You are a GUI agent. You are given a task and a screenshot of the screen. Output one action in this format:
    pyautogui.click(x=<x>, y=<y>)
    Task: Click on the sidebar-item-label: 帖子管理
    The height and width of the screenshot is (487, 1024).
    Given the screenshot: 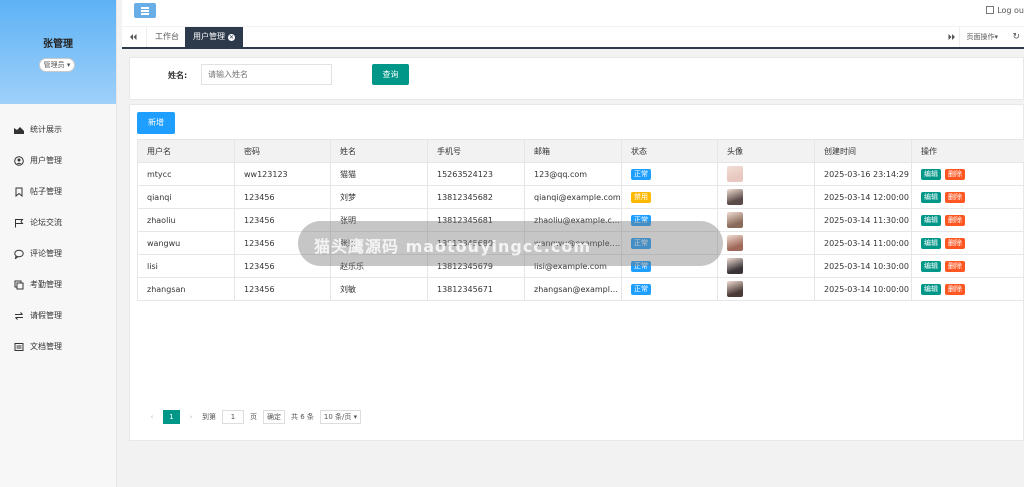 What is the action you would take?
    pyautogui.click(x=46, y=191)
    